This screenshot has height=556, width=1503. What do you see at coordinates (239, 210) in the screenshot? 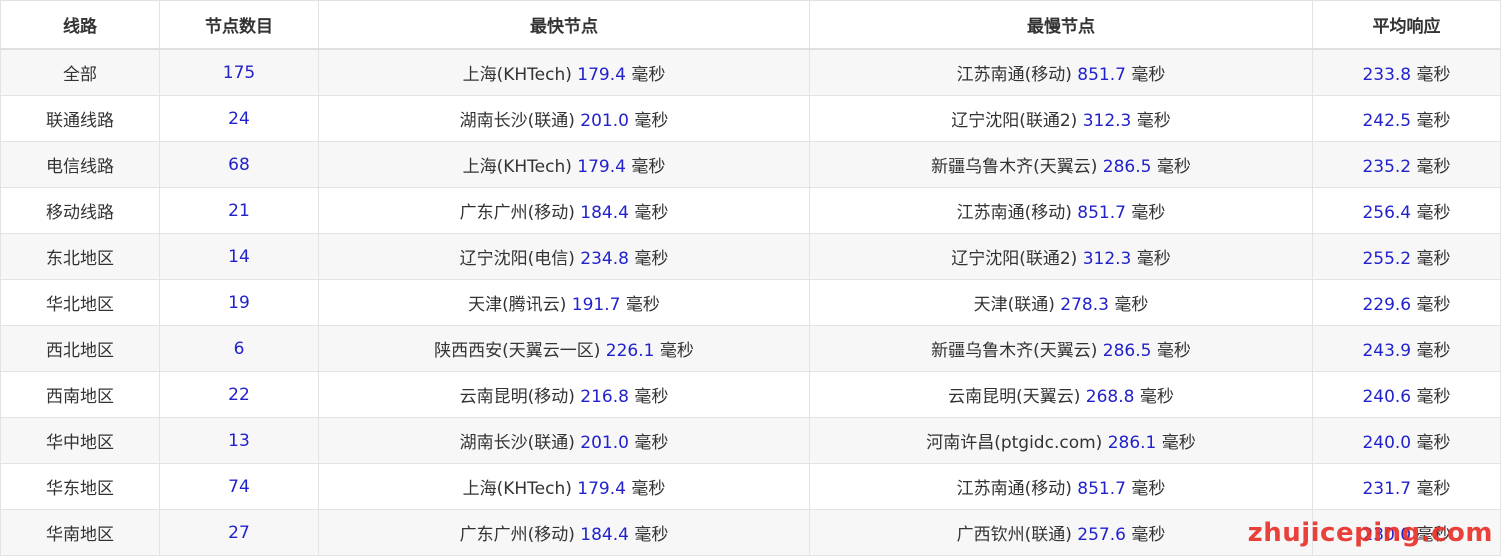
I see `node-count: 21` at bounding box center [239, 210].